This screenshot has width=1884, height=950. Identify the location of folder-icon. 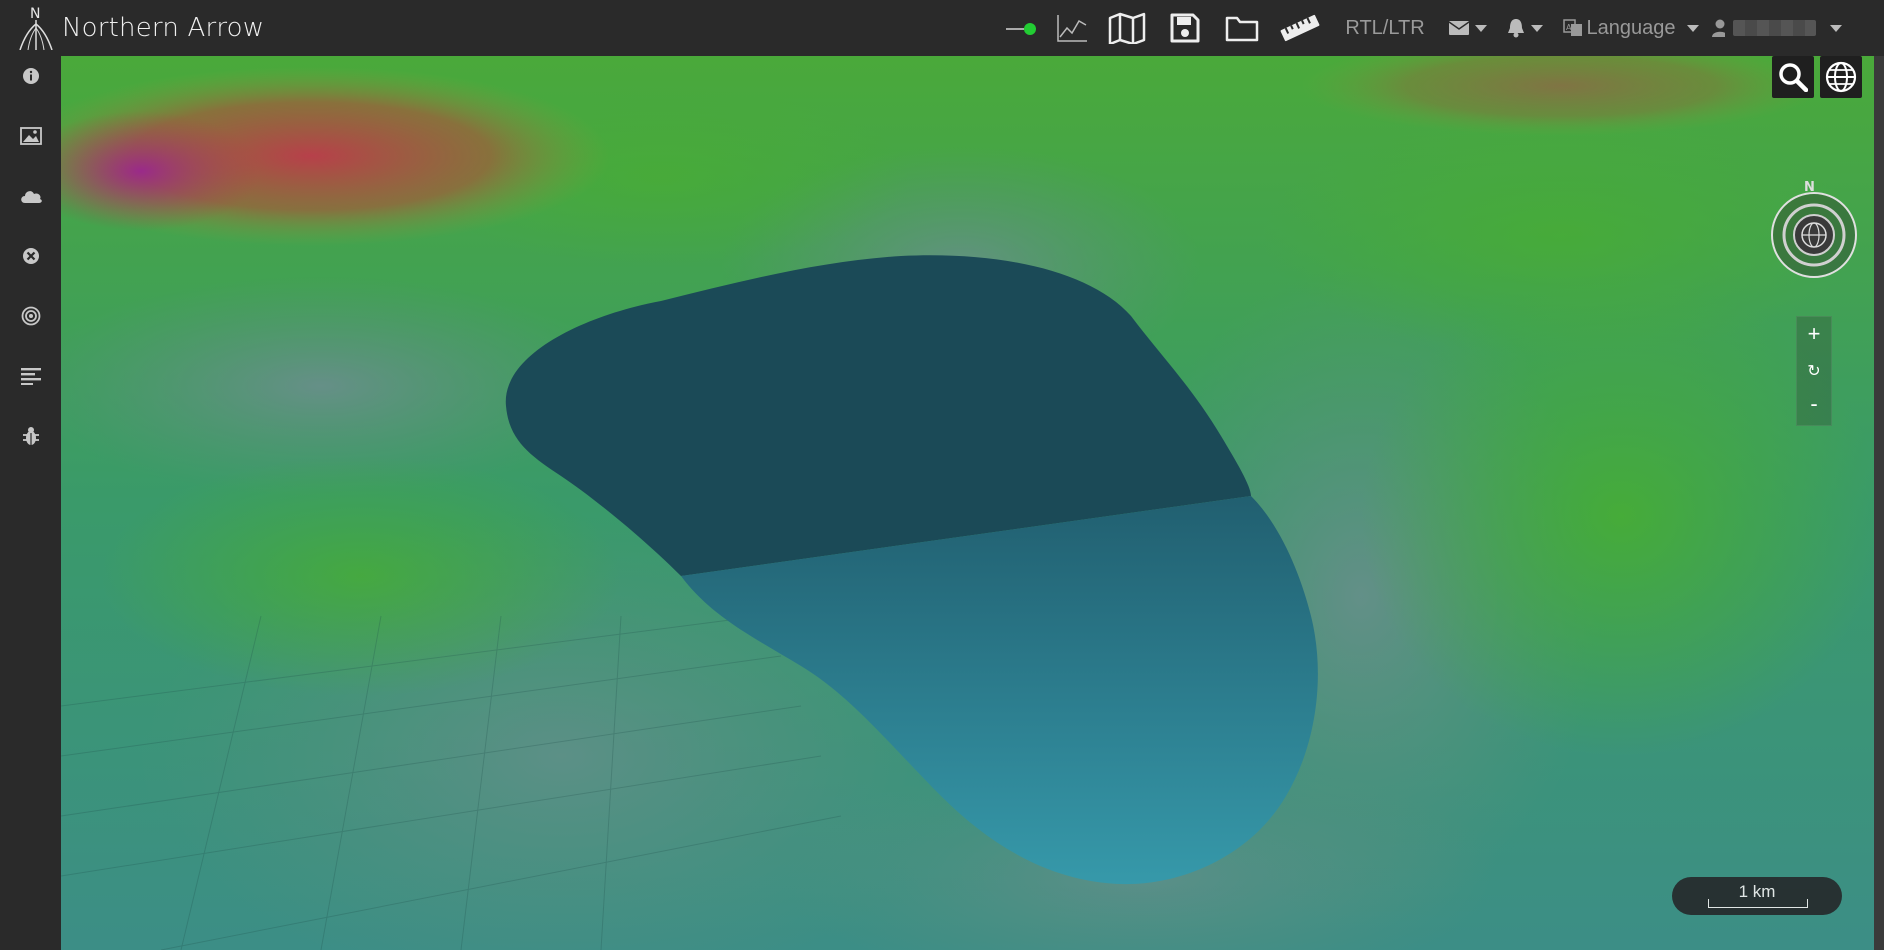
(1242, 29).